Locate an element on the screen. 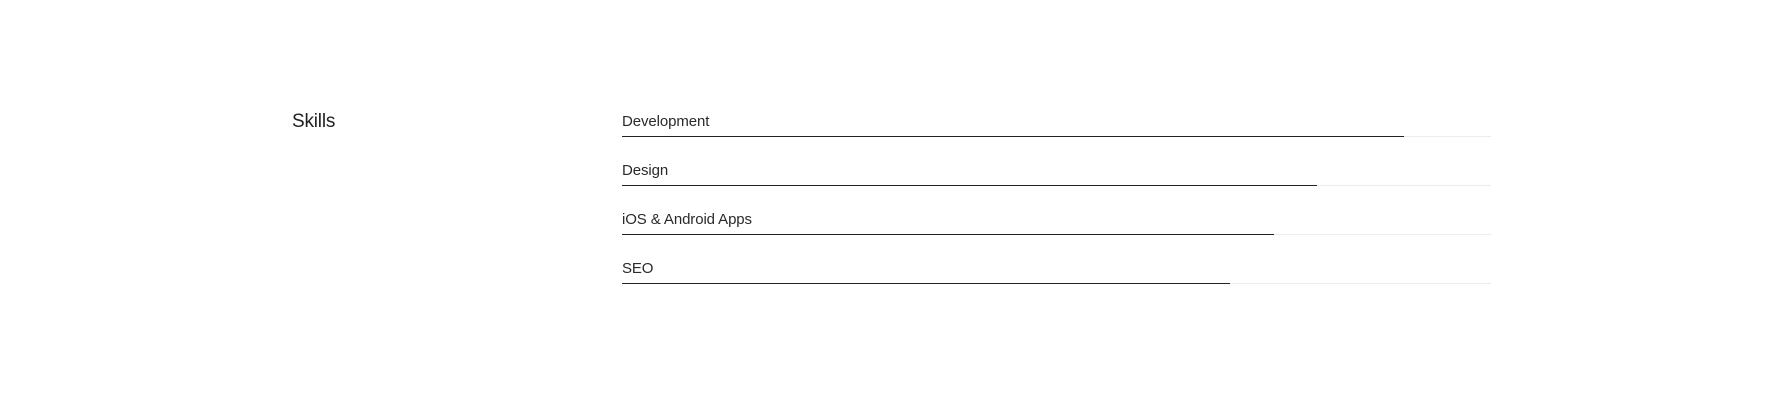 The image size is (1783, 405). skill-item-seo: SEO is located at coordinates (1056, 283).